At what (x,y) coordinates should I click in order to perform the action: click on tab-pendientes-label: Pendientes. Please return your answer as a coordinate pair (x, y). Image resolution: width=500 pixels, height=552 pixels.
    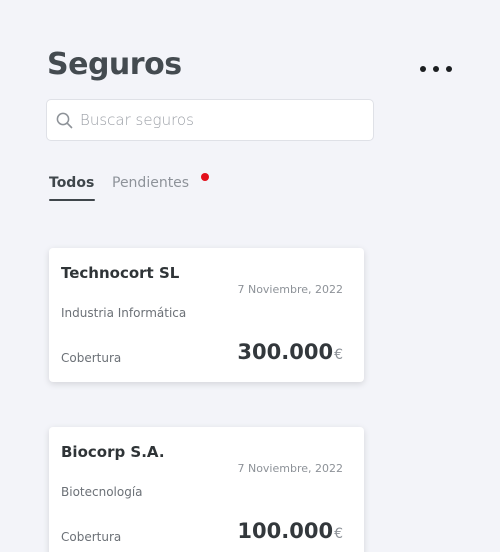
    Looking at the image, I should click on (151, 183).